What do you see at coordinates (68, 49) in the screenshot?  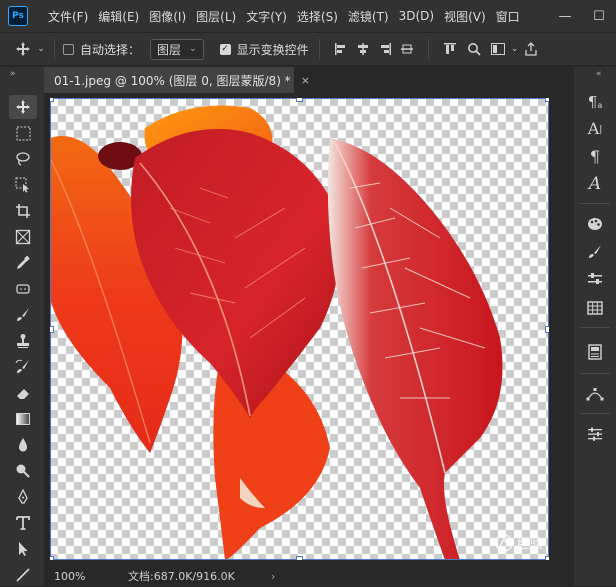 I see `auto-select-checkbox` at bounding box center [68, 49].